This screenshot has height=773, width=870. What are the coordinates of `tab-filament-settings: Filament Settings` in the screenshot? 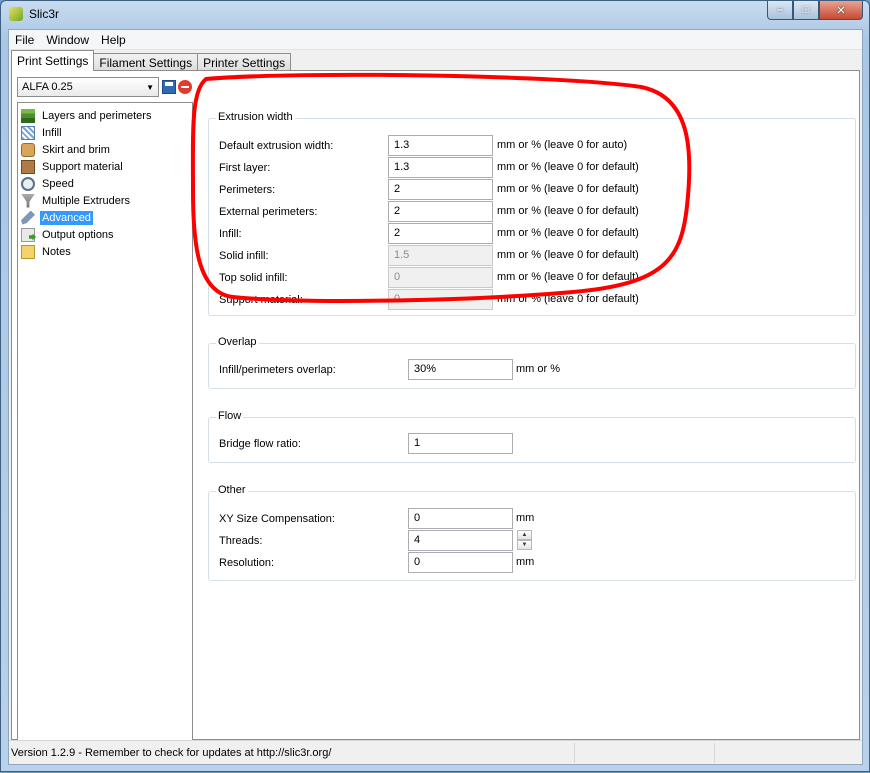 It's located at (146, 62).